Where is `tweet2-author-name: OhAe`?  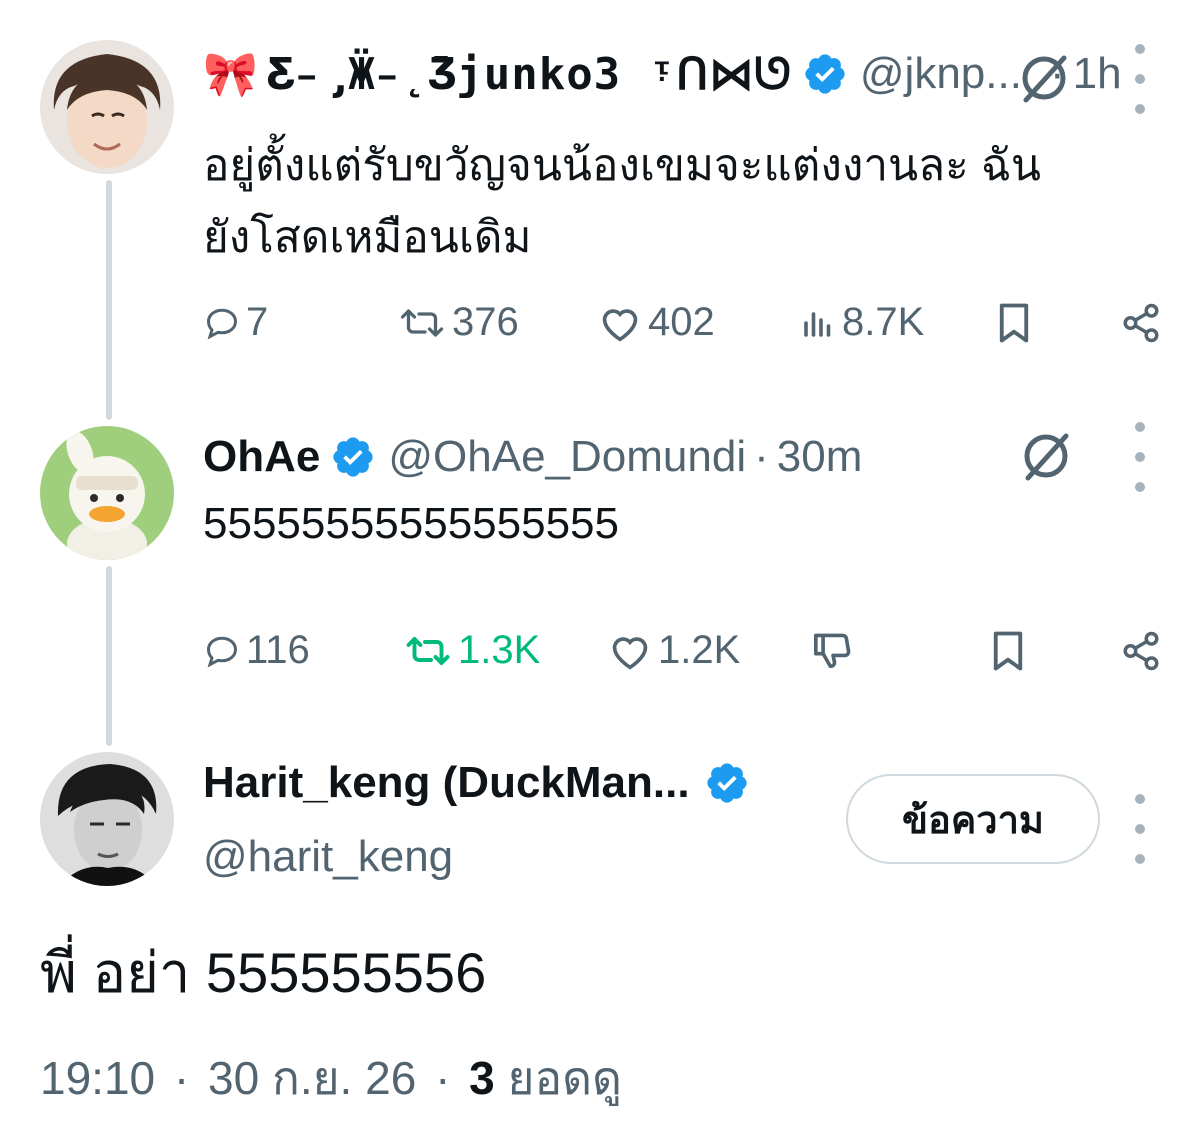 tweet2-author-name: OhAe is located at coordinates (261, 457).